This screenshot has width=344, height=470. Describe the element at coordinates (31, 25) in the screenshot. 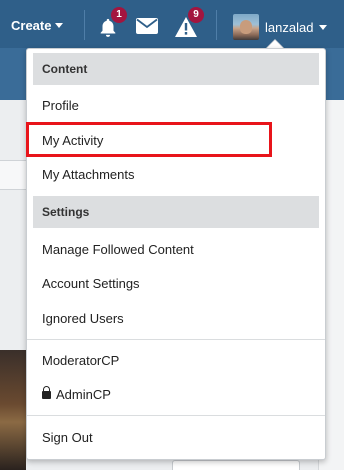

I see `create-label: Create` at that location.